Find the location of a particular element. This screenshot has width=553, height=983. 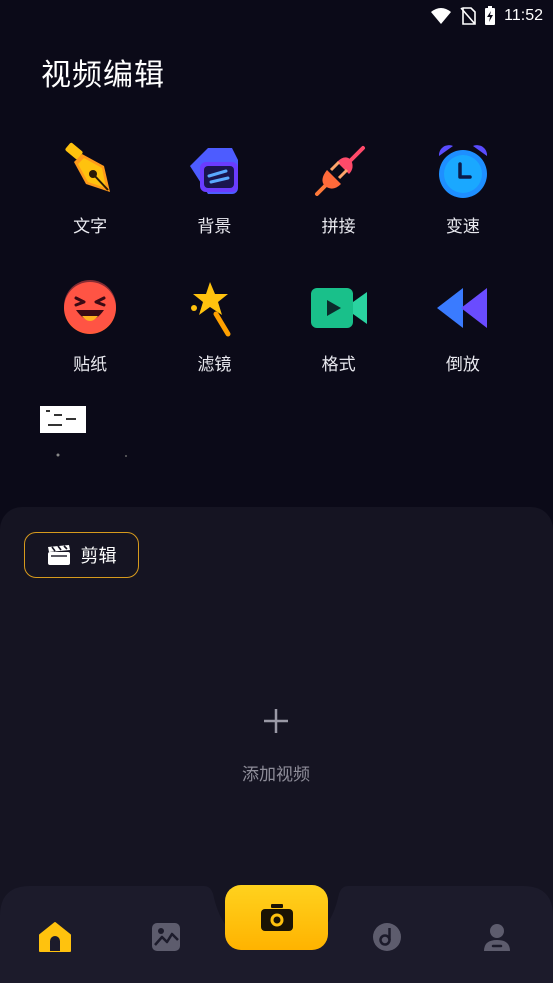

magic-wand-icon is located at coordinates (211, 309).